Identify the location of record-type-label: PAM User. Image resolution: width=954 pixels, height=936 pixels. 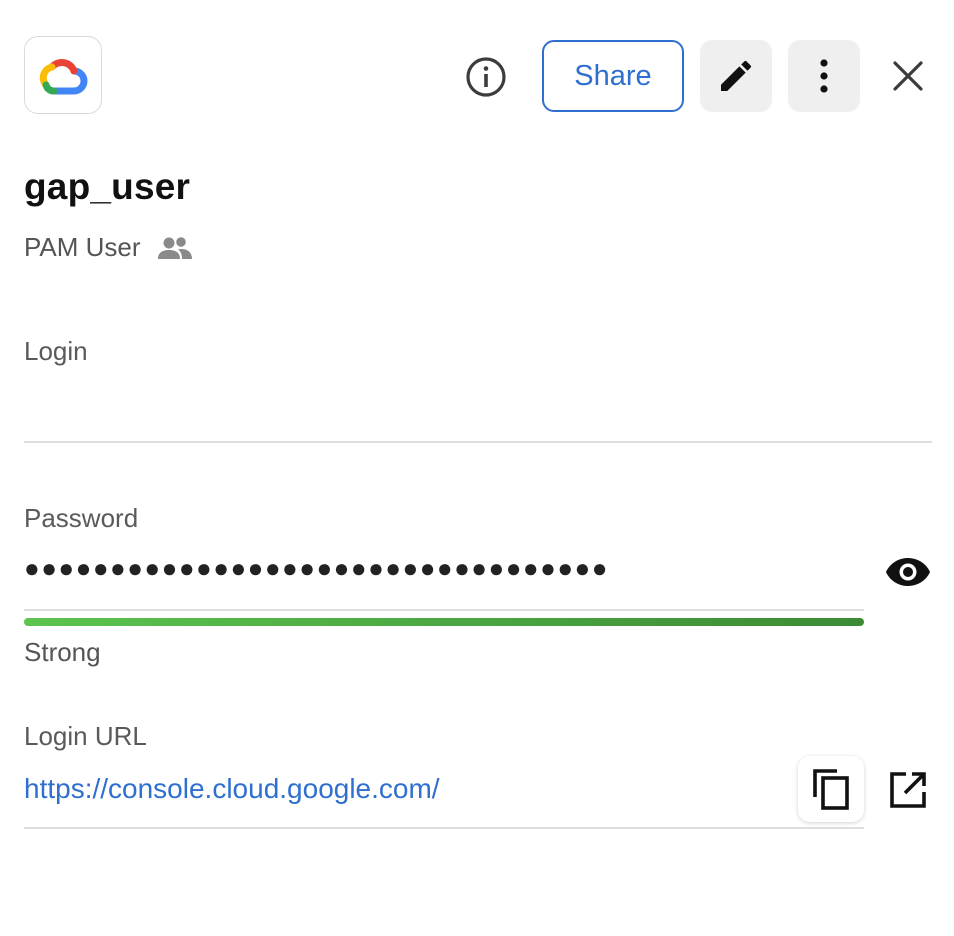
(82, 247).